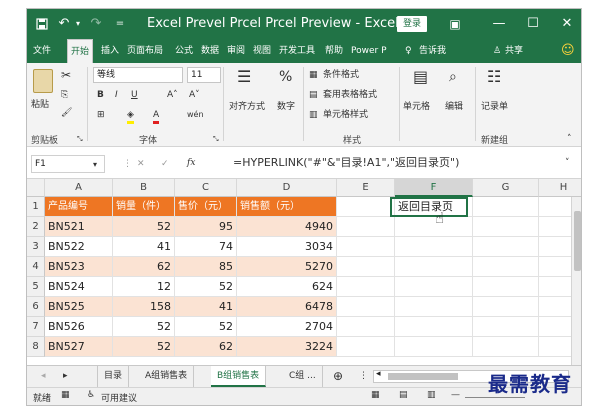  Describe the element at coordinates (66, 113) in the screenshot. I see `format-painter-icon: 🖌` at that location.